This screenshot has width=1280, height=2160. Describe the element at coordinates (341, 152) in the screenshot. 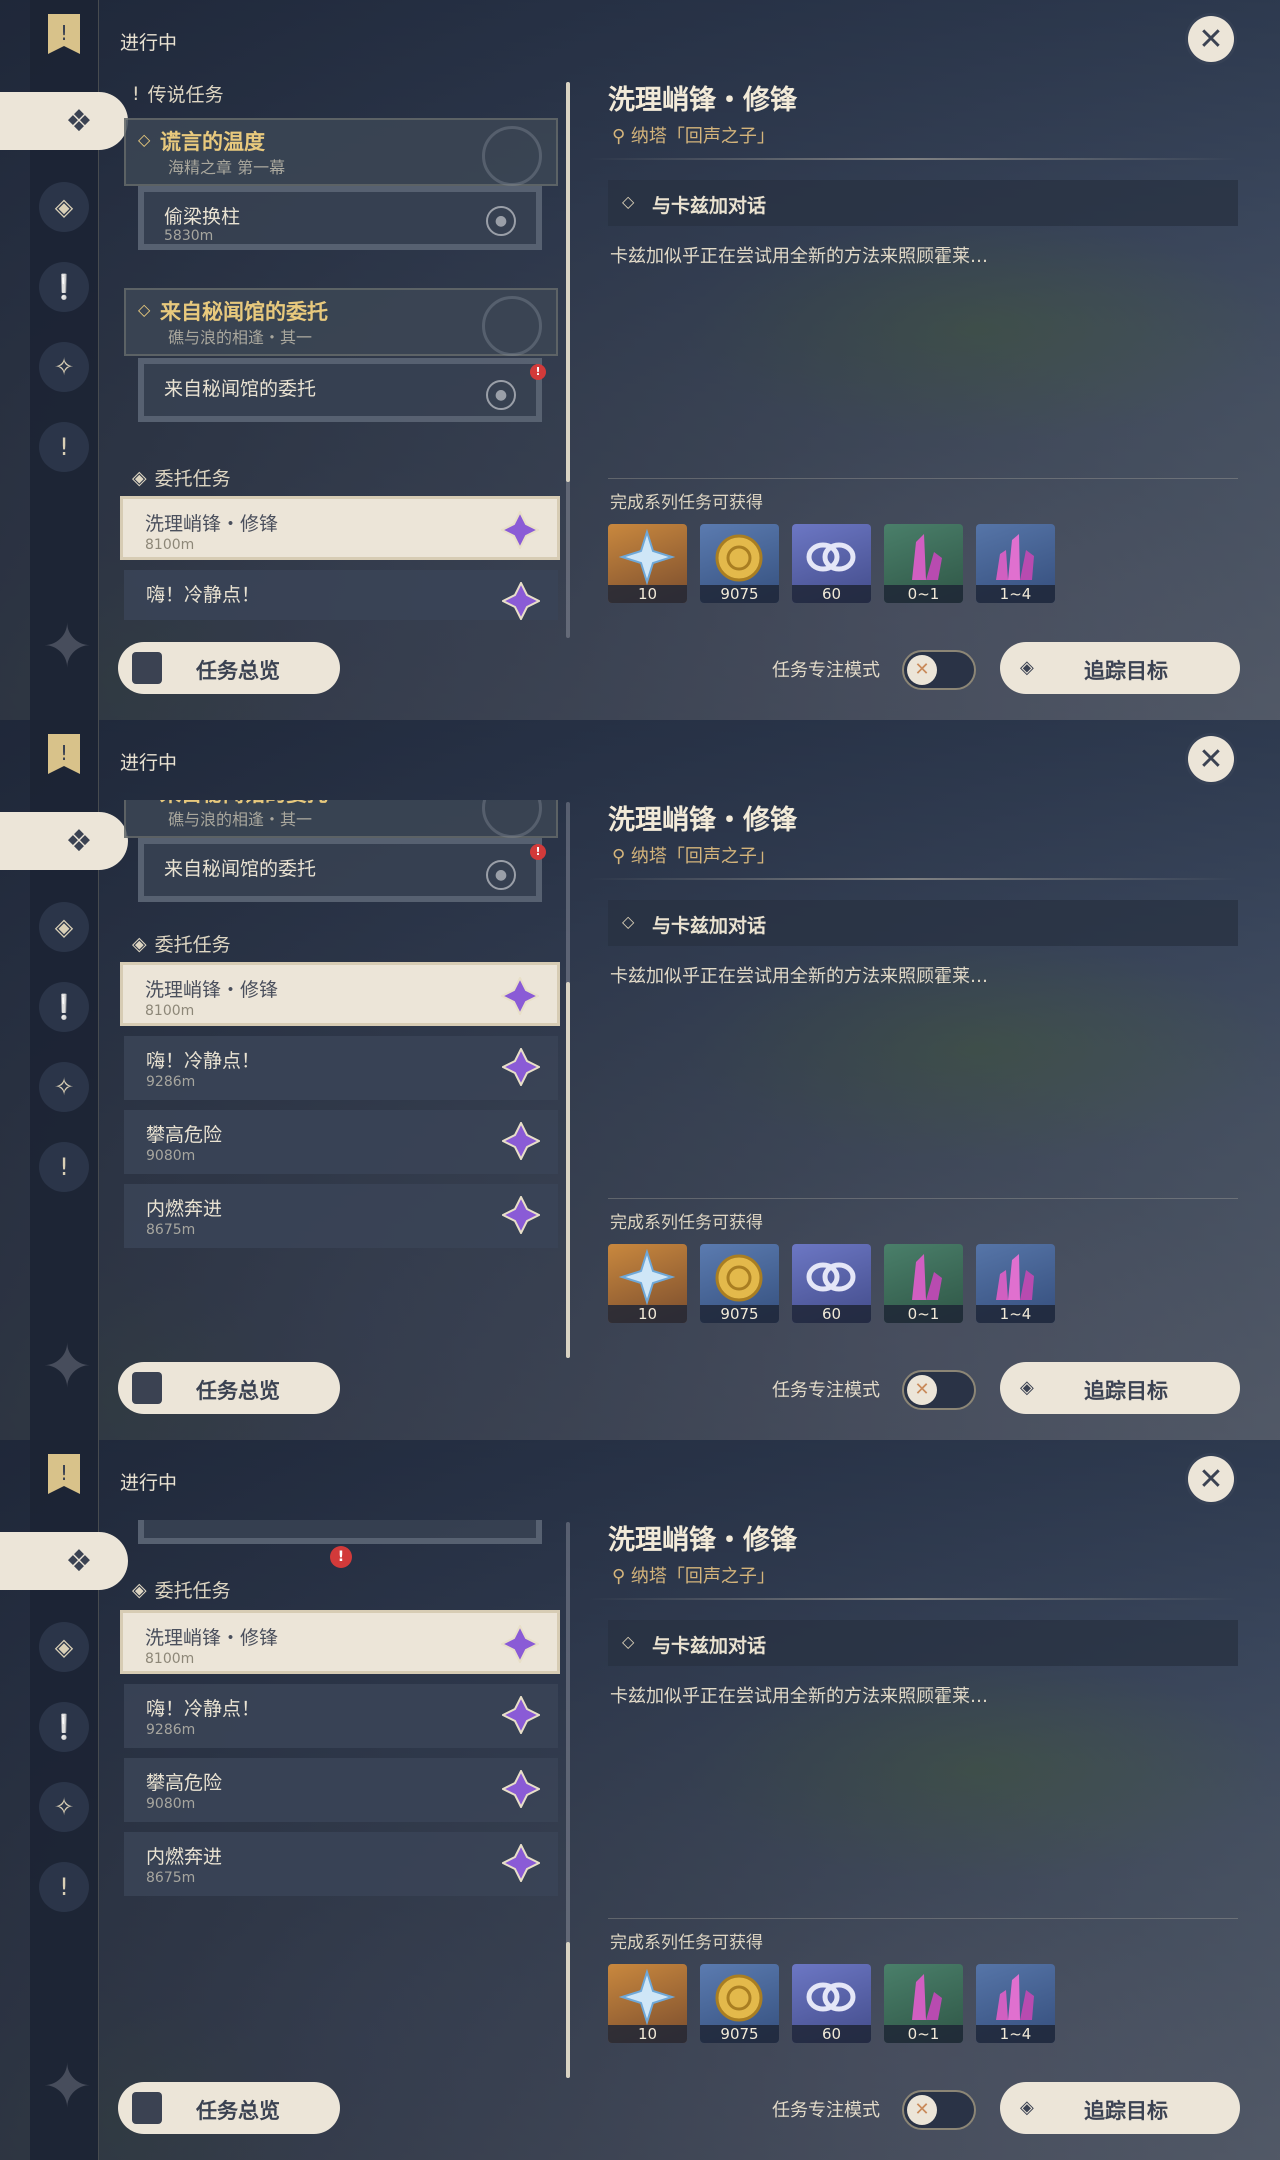

I see `legend-quest-1: ◇ 谎言的温度 海精之章 第一幕` at that location.